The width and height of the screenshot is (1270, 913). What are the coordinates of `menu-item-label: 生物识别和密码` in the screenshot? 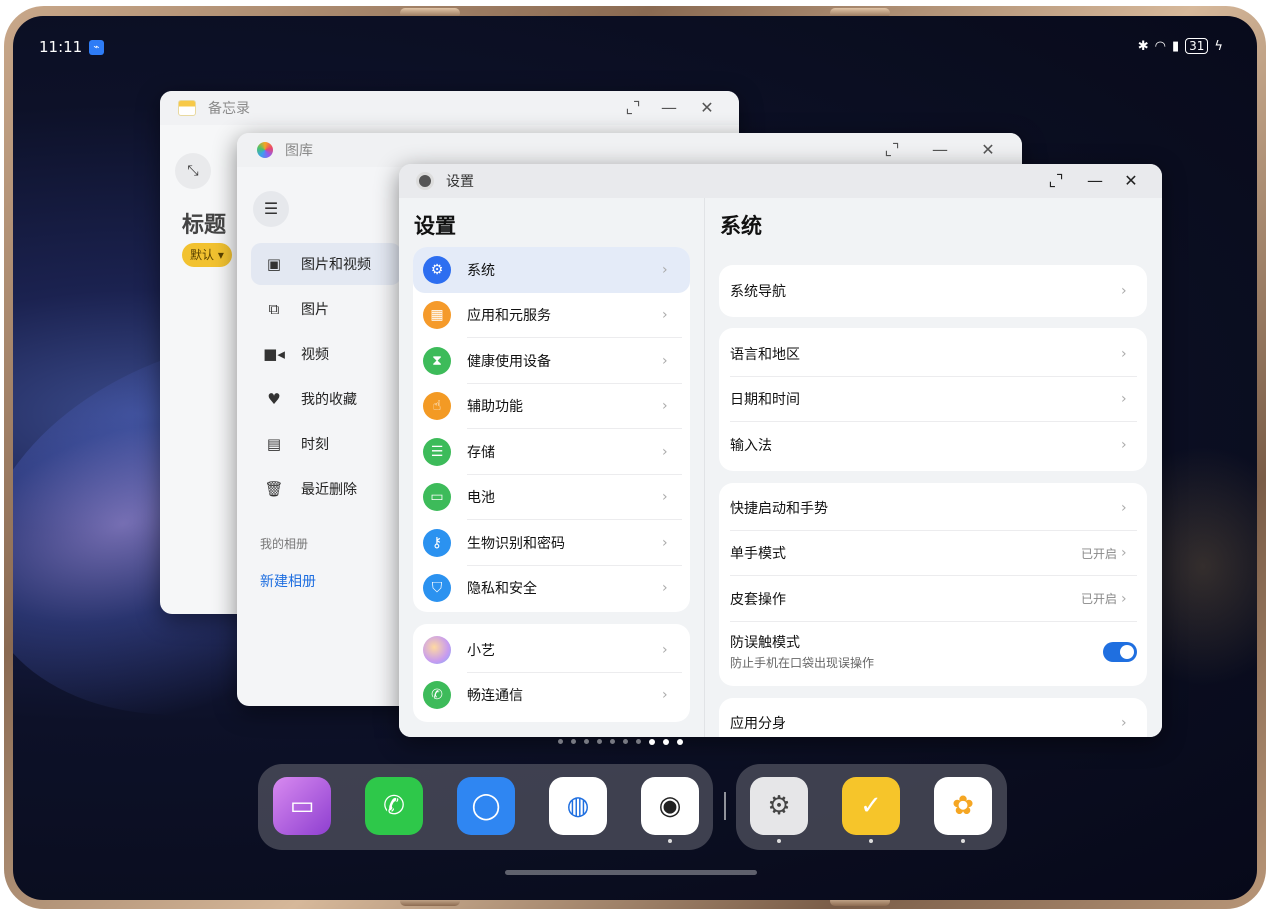 It's located at (516, 543).